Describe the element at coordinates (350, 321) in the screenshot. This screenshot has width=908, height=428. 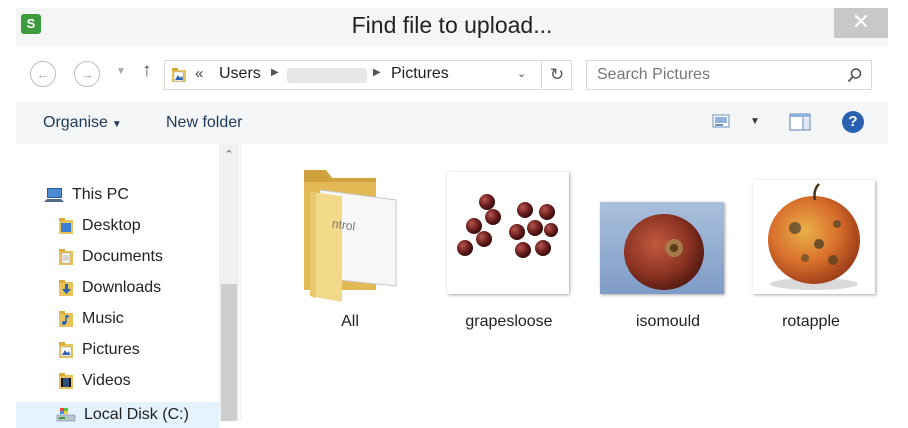
I see `file-name: All` at that location.